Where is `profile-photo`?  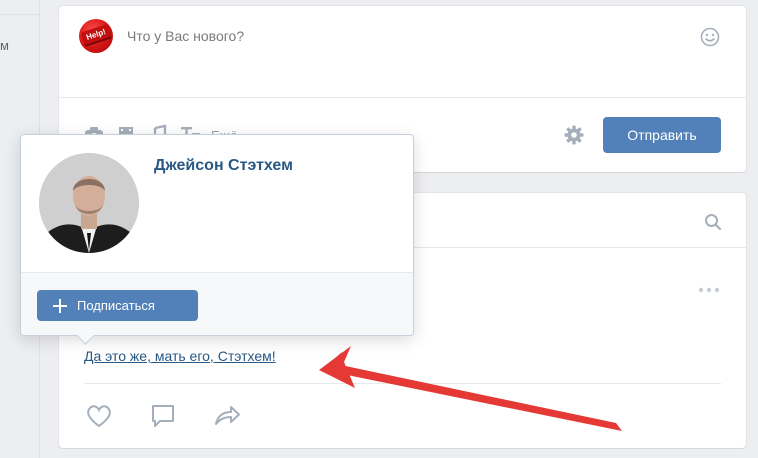
profile-photo is located at coordinates (89, 203).